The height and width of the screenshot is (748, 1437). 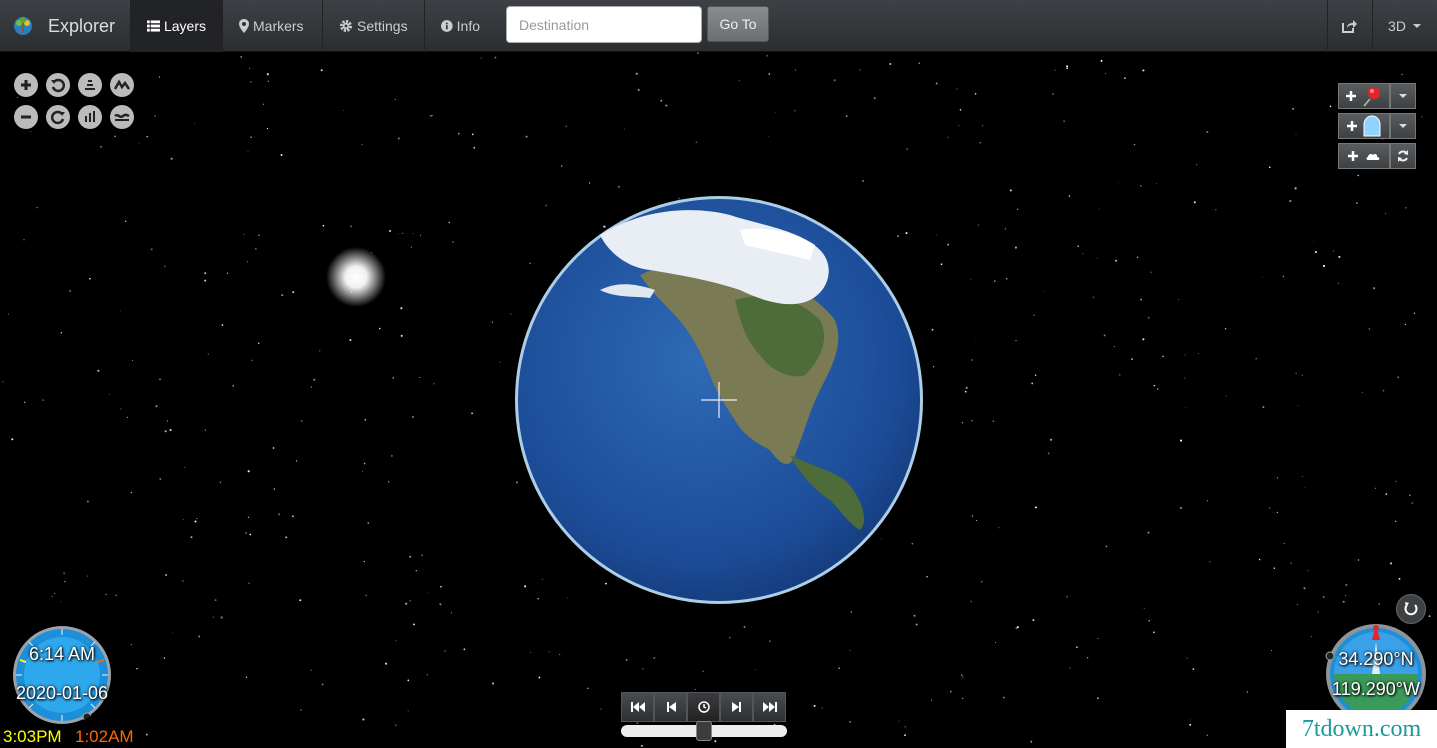 I want to click on add-placemark-button, so click(x=1364, y=96).